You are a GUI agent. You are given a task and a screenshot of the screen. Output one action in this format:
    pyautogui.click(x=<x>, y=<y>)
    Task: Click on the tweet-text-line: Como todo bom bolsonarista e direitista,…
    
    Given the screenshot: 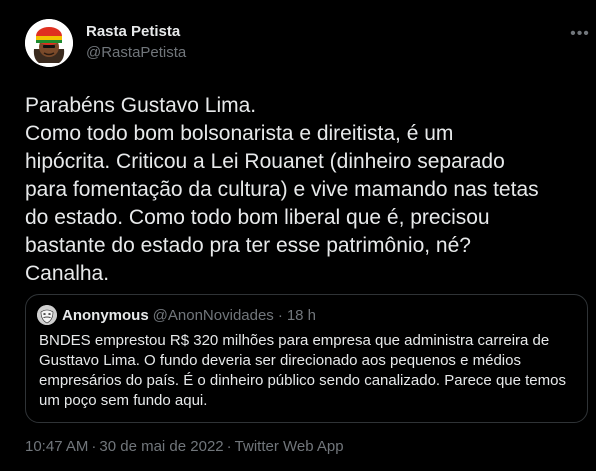 What is the action you would take?
    pyautogui.click(x=239, y=133)
    